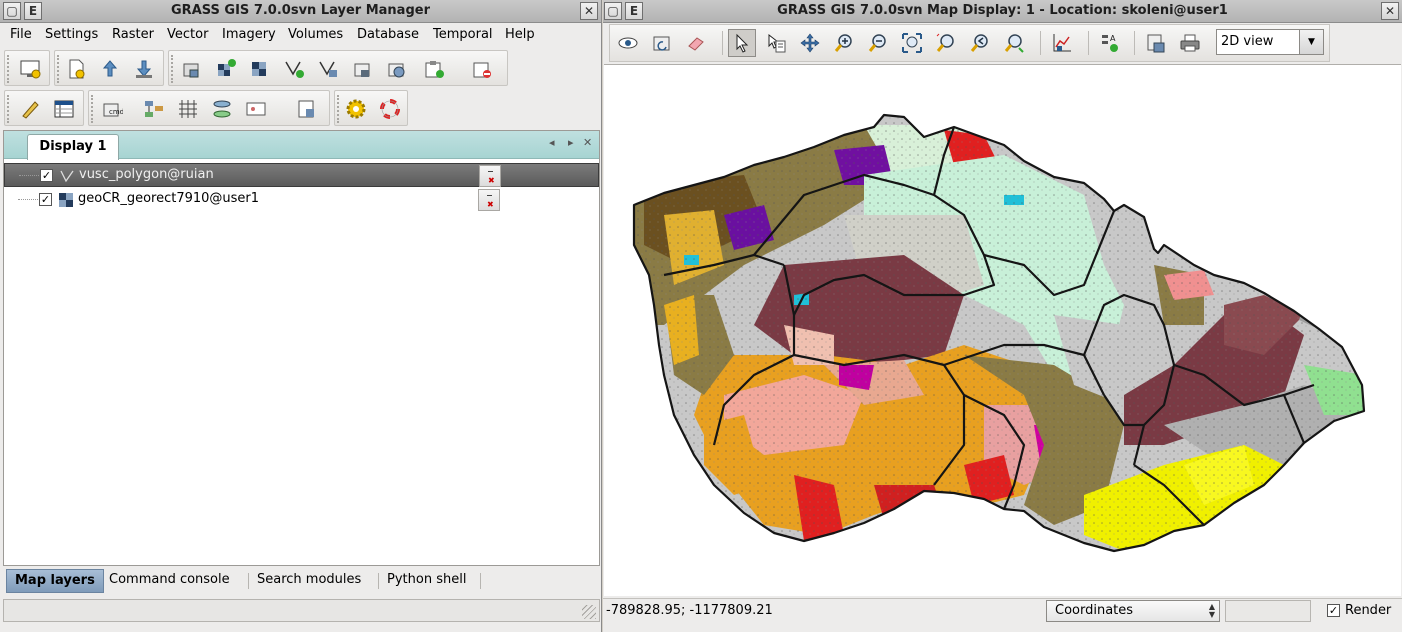 This screenshot has width=1402, height=632. I want to click on analyze-map-icon, so click(1062, 43).